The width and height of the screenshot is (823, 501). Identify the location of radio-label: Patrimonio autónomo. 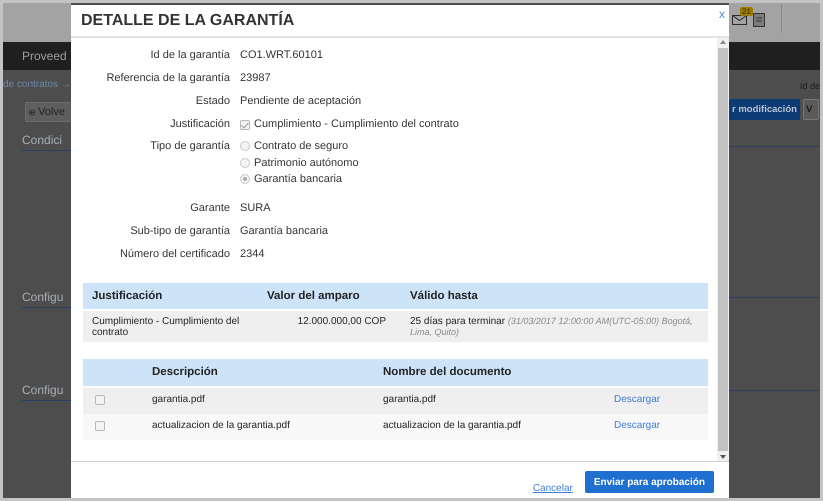
(306, 163).